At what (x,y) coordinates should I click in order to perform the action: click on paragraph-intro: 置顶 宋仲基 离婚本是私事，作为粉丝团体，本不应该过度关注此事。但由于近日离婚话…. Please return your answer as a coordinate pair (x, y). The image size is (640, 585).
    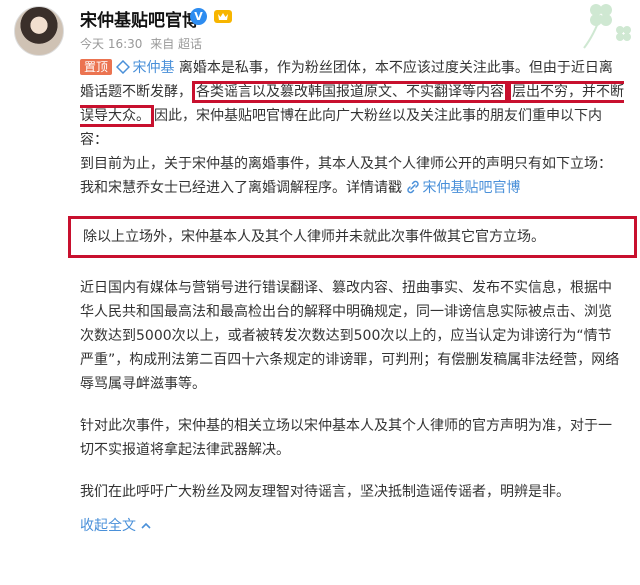
    Looking at the image, I should click on (352, 104).